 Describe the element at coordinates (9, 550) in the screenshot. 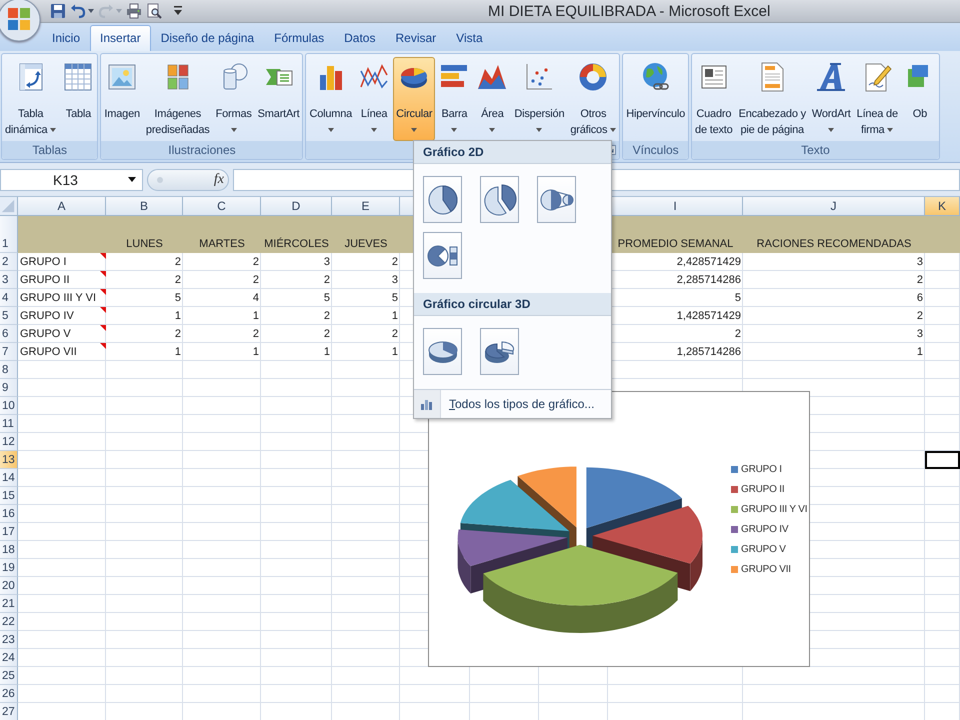

I see `row-number: 18` at that location.